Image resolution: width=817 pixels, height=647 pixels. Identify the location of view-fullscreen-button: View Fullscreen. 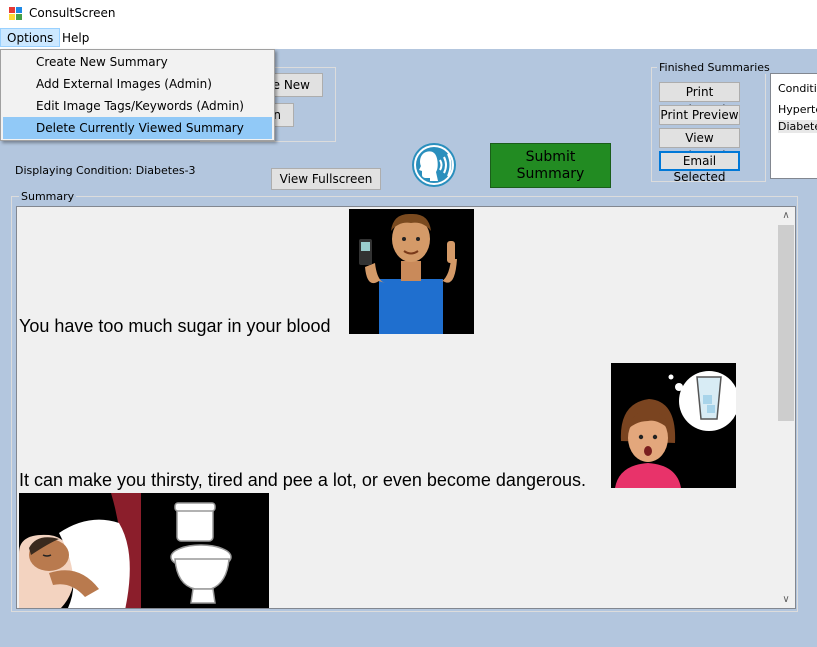
(326, 179).